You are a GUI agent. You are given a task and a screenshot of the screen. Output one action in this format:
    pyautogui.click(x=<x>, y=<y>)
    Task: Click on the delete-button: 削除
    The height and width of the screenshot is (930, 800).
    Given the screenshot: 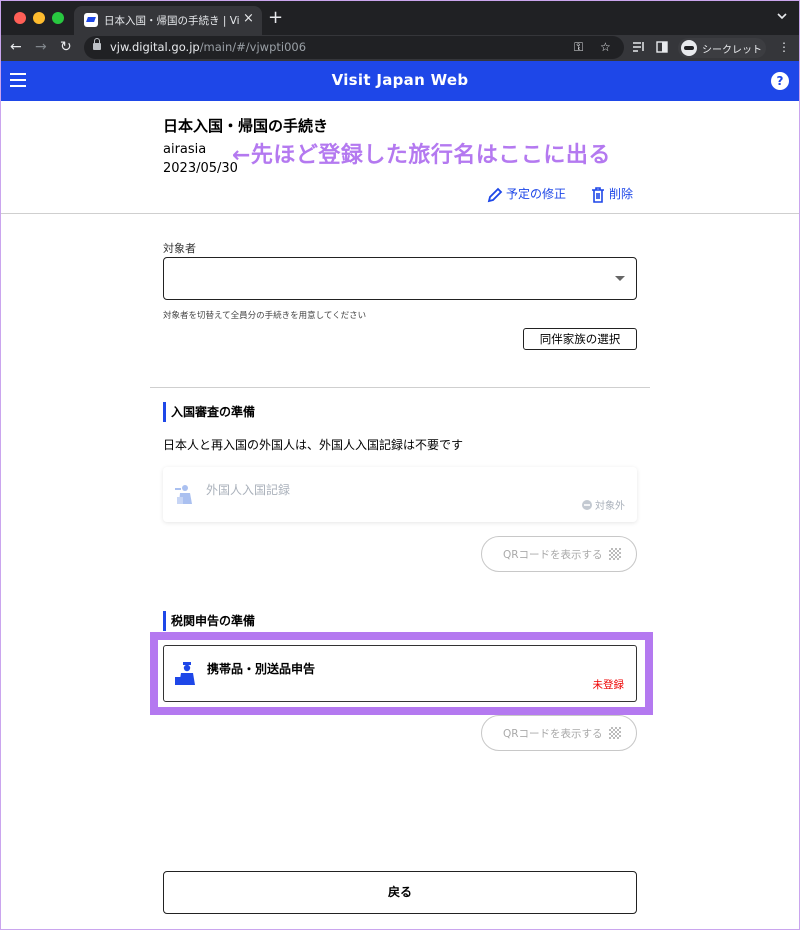 What is the action you would take?
    pyautogui.click(x=611, y=194)
    